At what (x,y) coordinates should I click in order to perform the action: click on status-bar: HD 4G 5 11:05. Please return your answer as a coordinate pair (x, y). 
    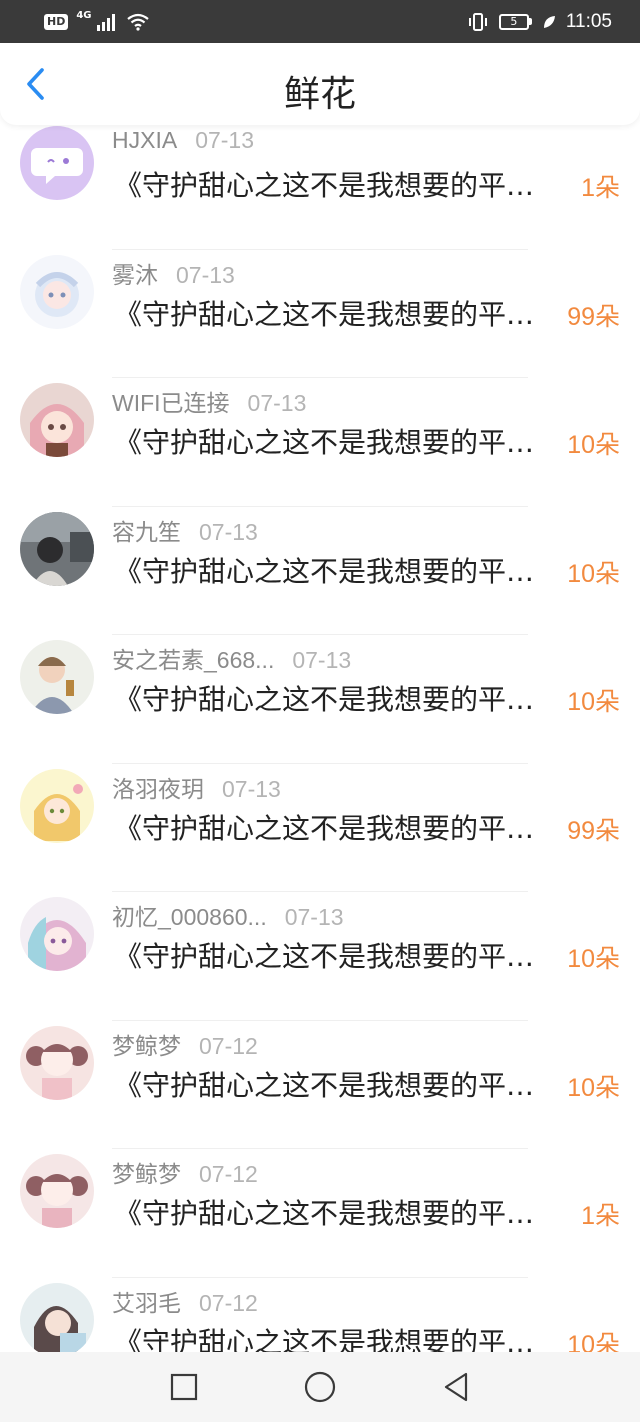
    Looking at the image, I should click on (320, 21).